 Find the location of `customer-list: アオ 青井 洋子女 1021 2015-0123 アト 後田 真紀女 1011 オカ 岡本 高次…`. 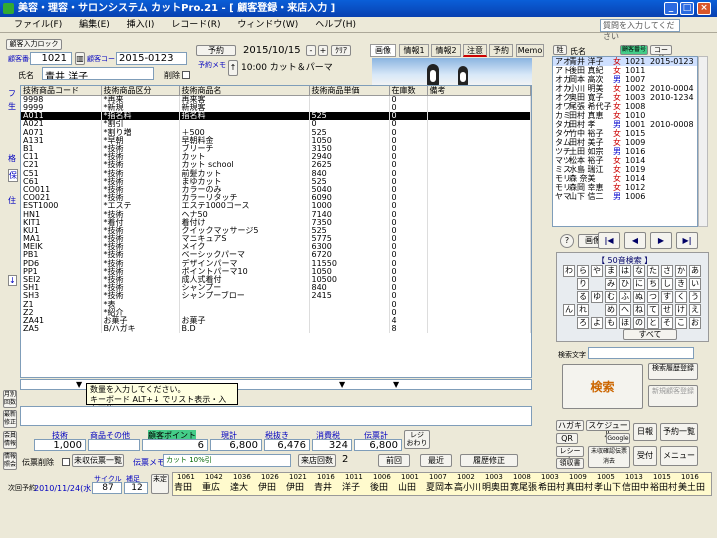

customer-list: アオ 青井 洋子女 1021 2015-0123 アト 後田 真紀女 1011 オカ 岡本 高次… is located at coordinates (625, 141).